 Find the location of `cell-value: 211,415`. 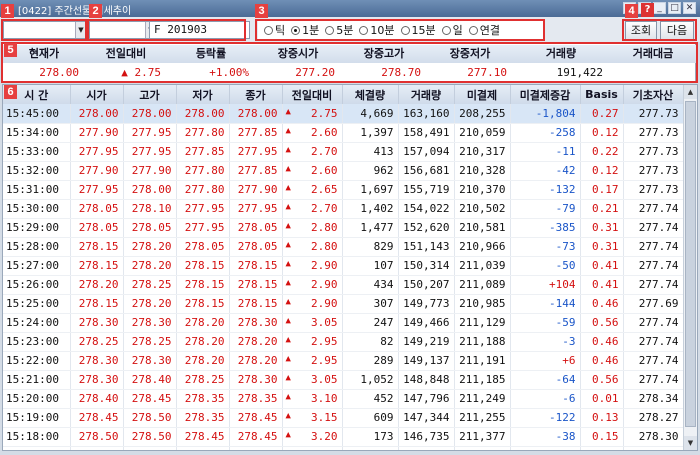

cell-value: 211,415 is located at coordinates (482, 449).